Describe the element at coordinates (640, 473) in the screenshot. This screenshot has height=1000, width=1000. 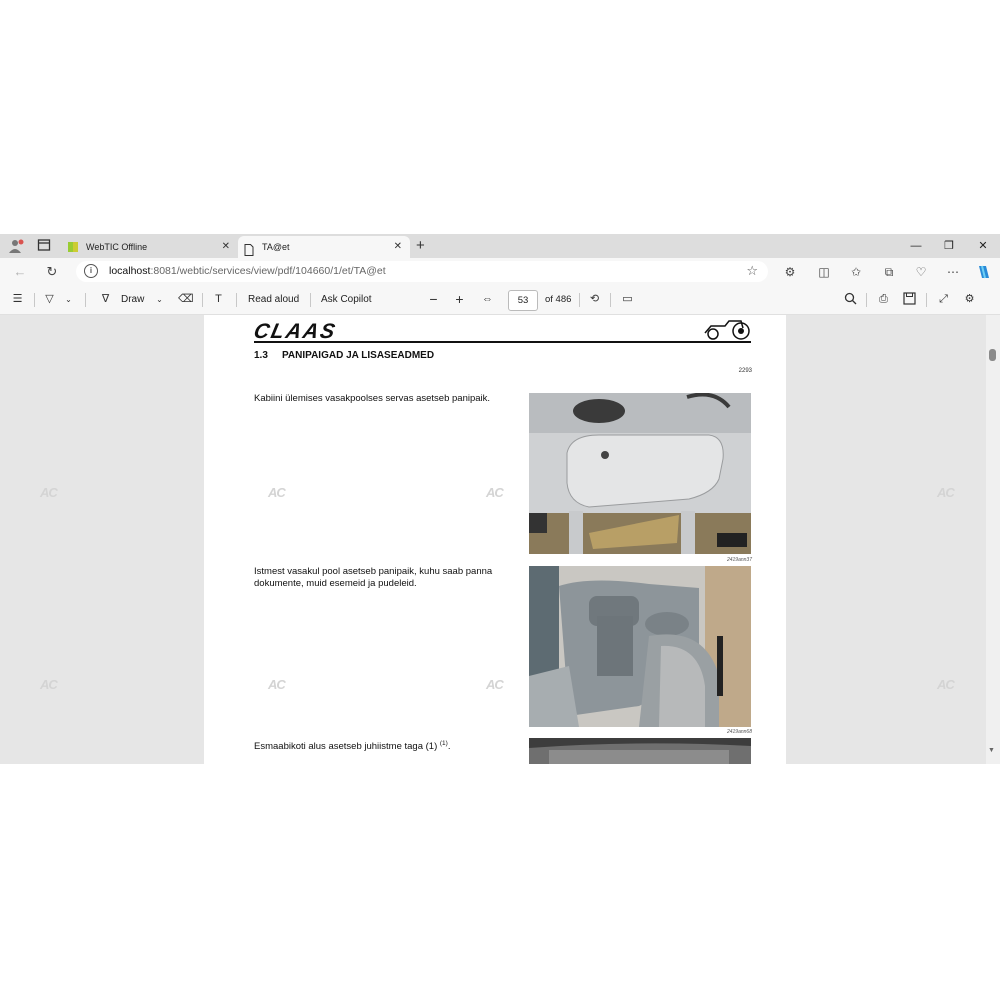
I see `cab-ceiling-photo` at that location.